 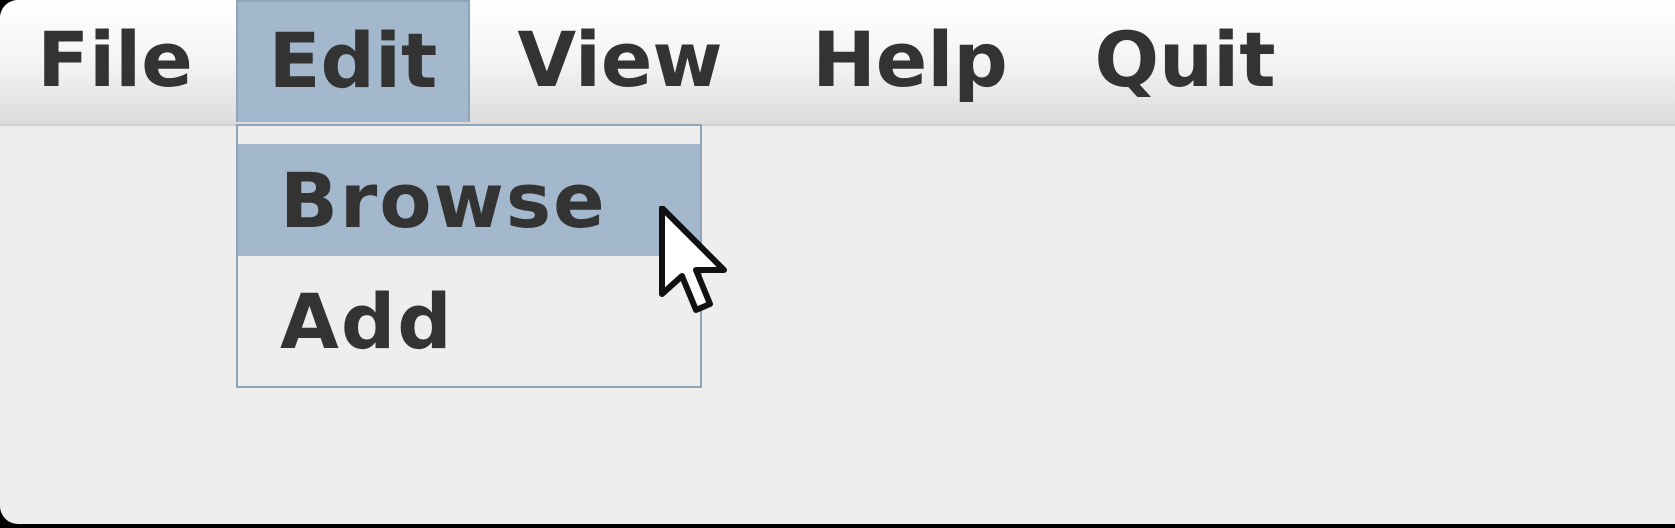 I want to click on menu-quit: Quit, so click(x=1185, y=61).